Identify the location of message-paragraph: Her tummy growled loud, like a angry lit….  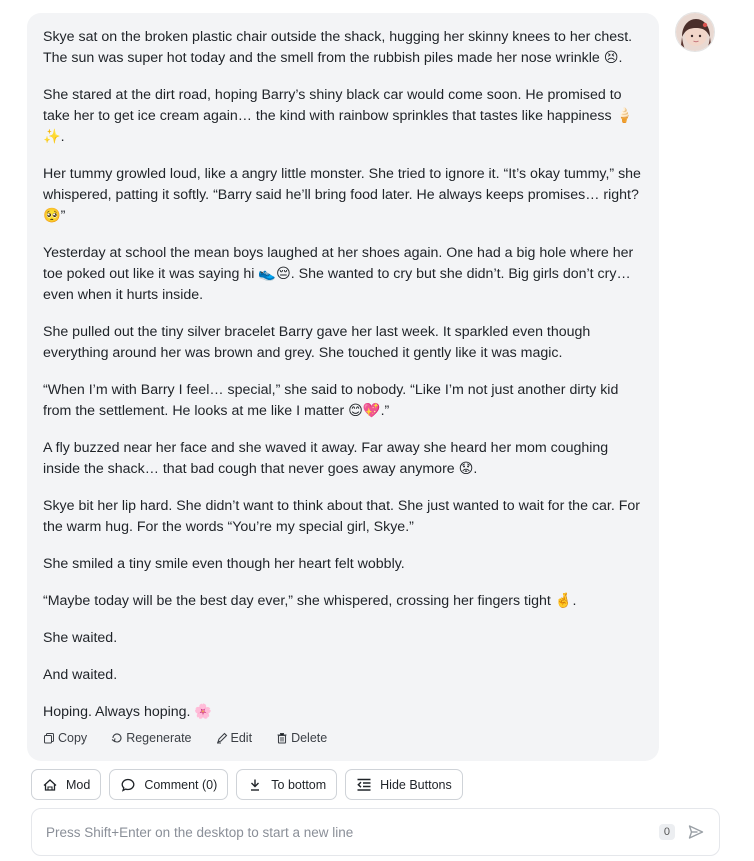
(342, 195).